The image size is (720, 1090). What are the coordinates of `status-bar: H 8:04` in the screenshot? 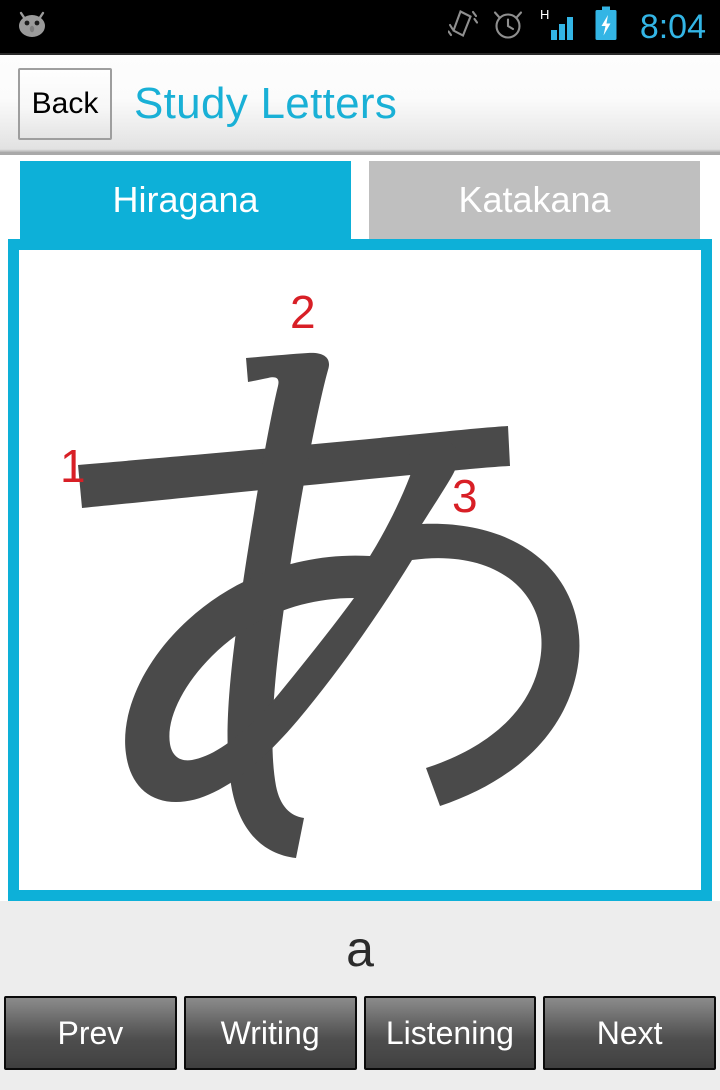 It's located at (360, 27).